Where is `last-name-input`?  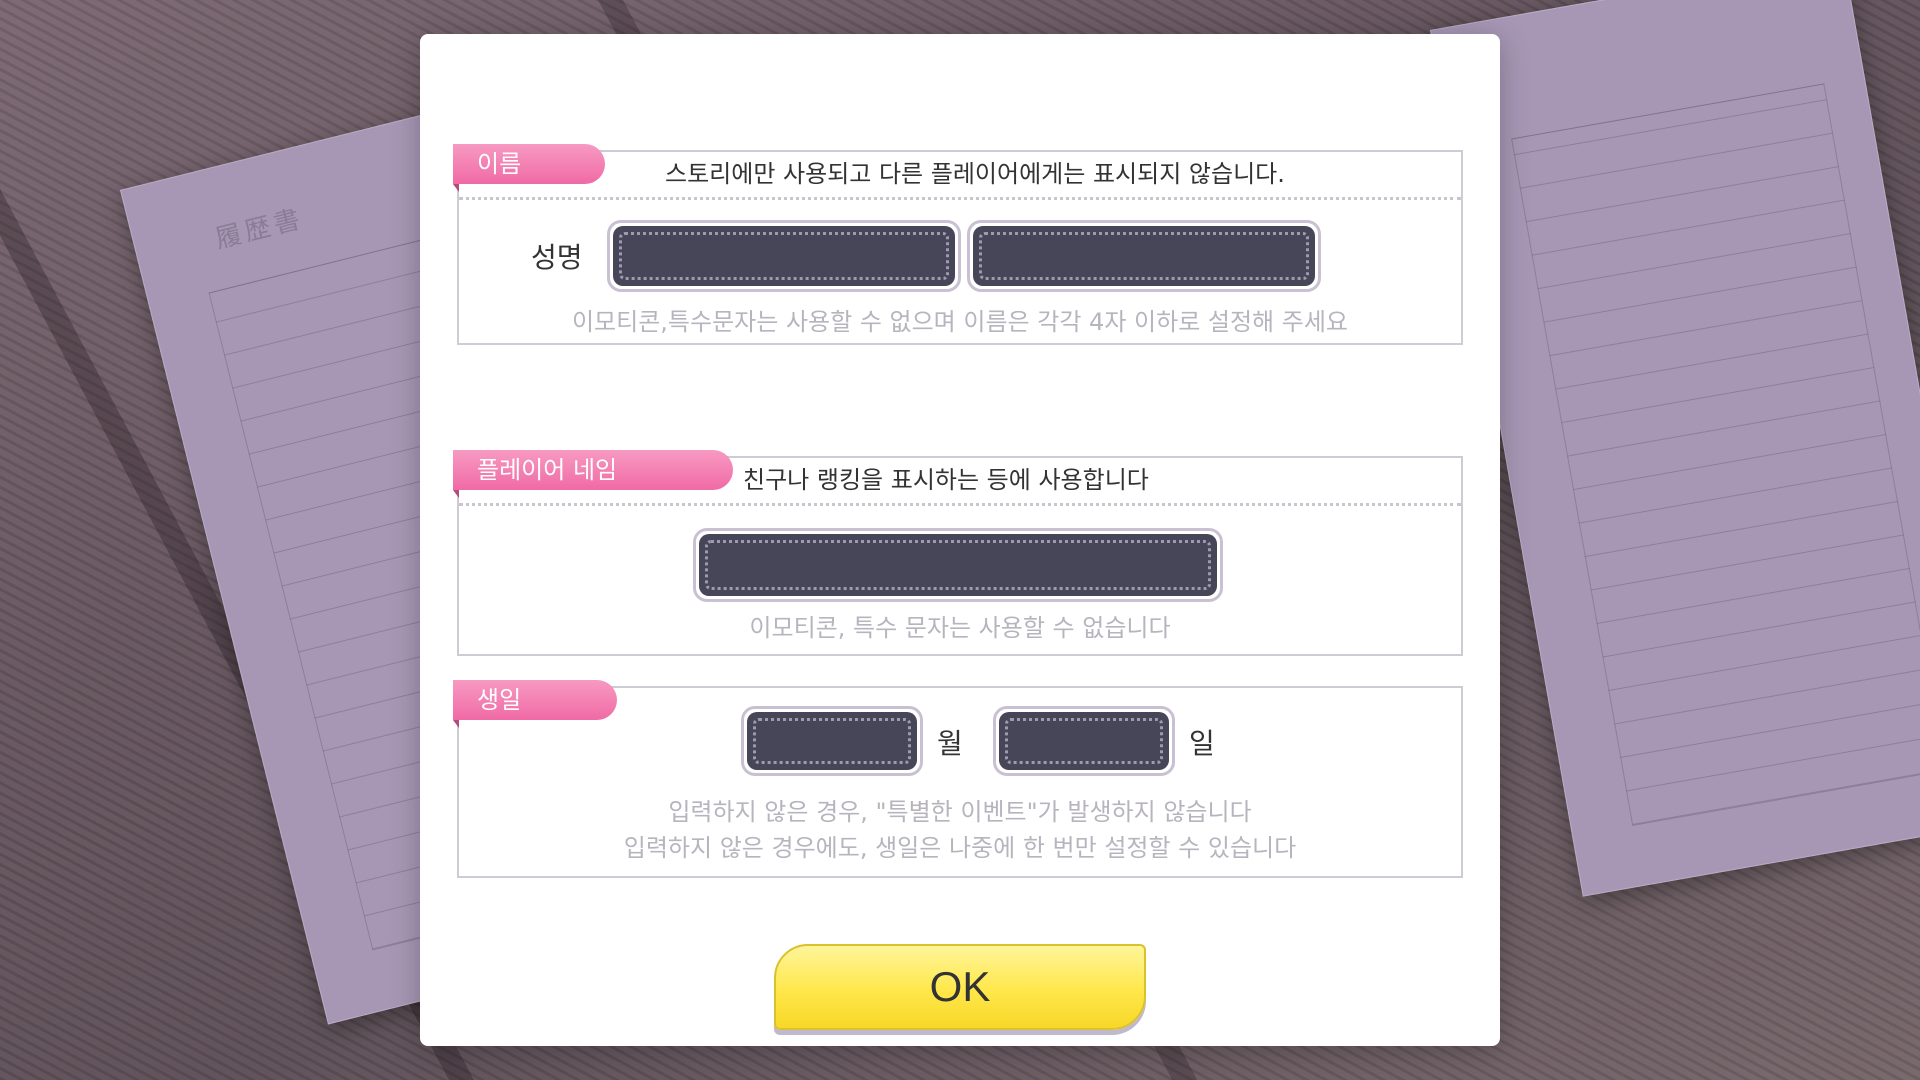 last-name-input is located at coordinates (784, 256).